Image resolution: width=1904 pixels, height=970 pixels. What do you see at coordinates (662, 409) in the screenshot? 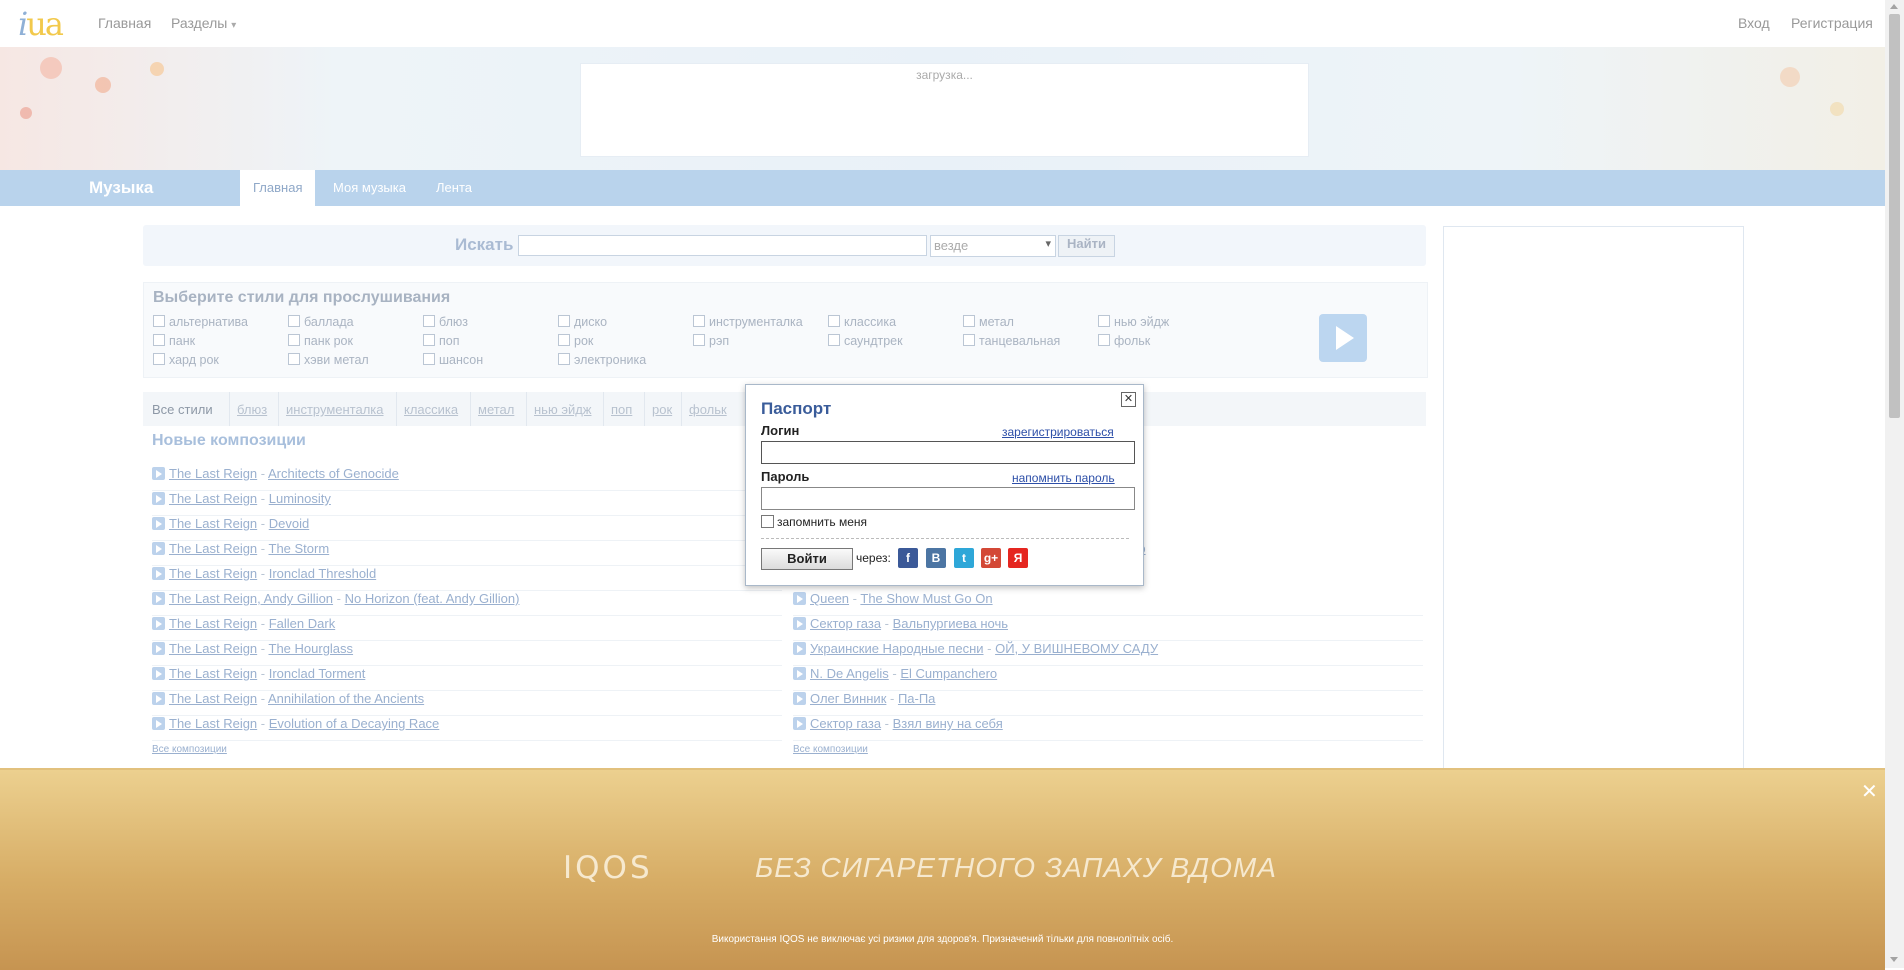
I see `style-tab: рок` at bounding box center [662, 409].